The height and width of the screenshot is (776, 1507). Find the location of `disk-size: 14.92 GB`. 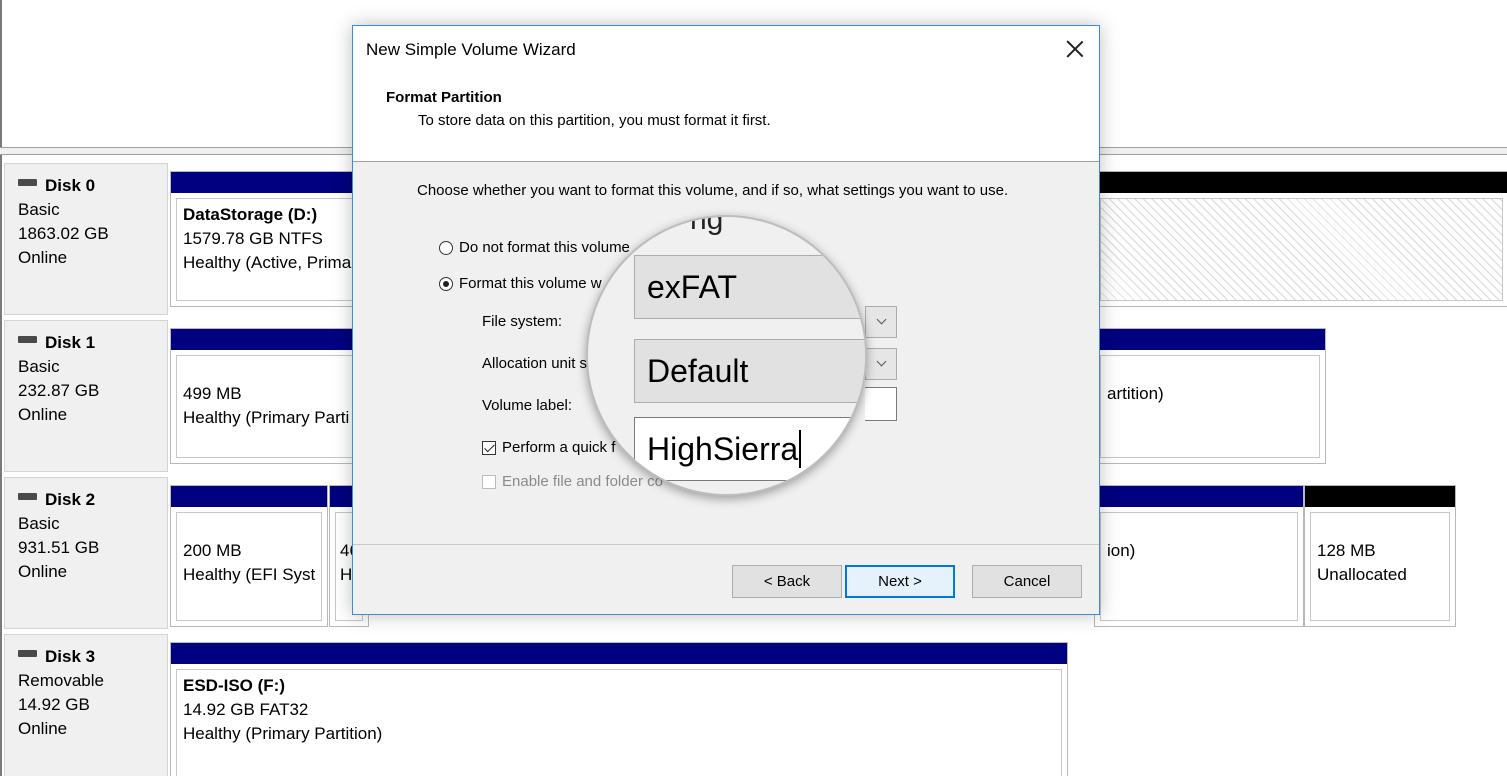

disk-size: 14.92 GB is located at coordinates (54, 704).